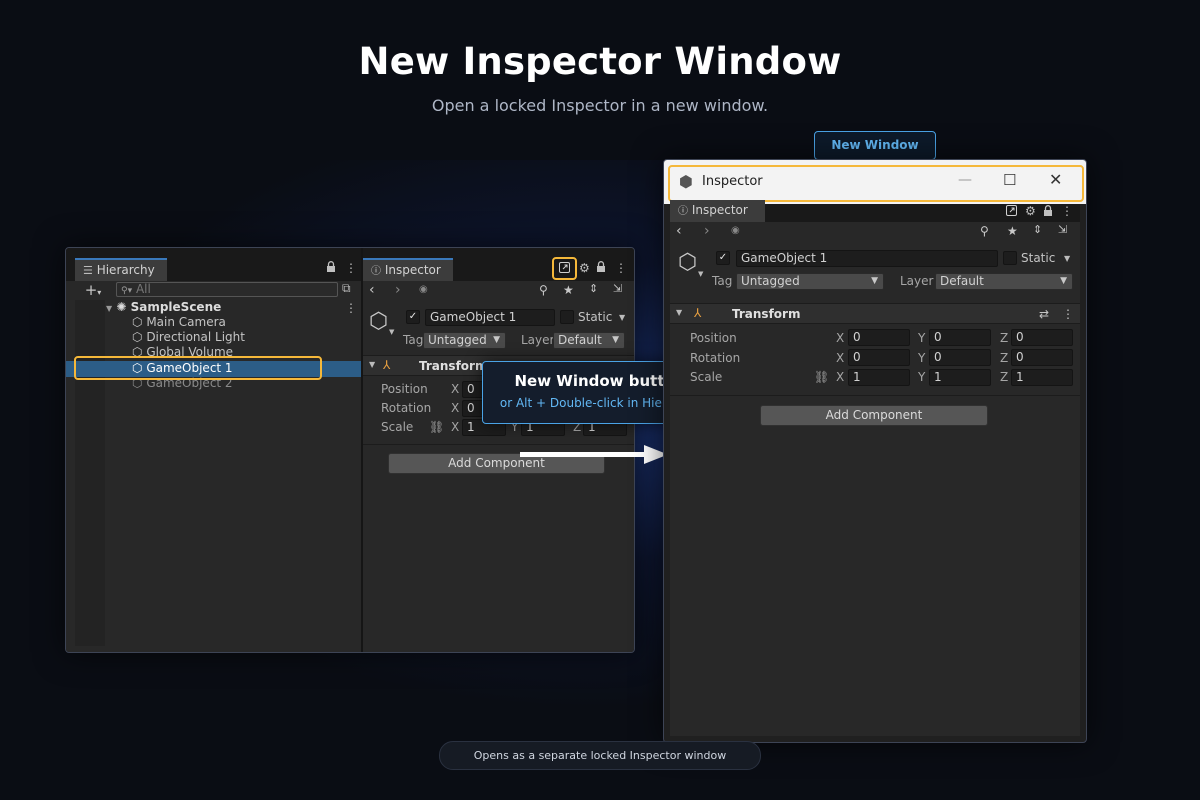  What do you see at coordinates (876, 183) in the screenshot?
I see `window-titlebar-callout` at bounding box center [876, 183].